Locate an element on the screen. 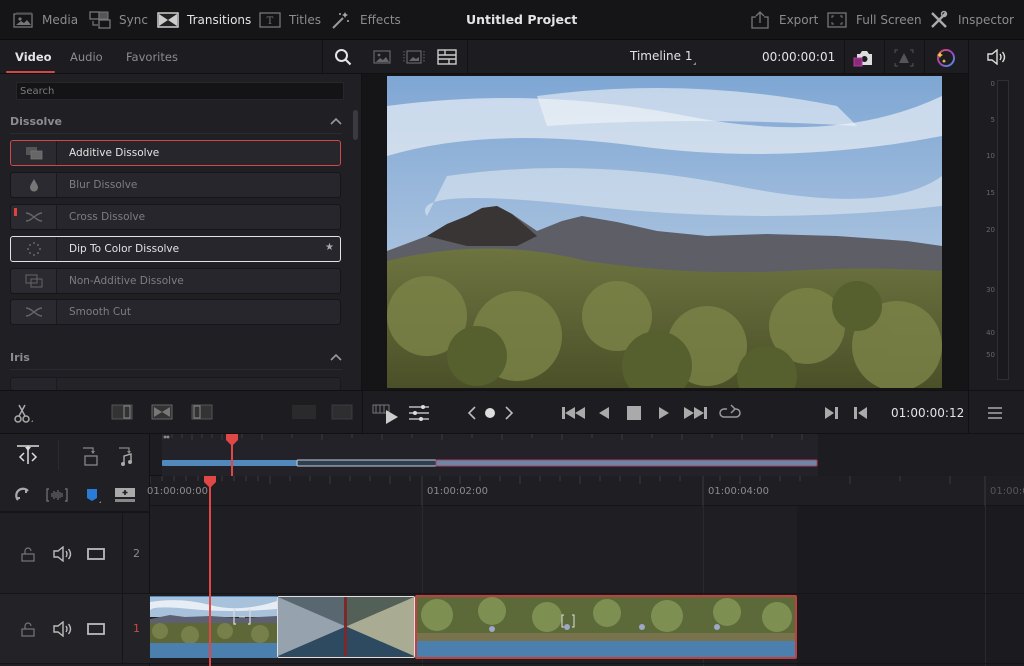 The width and height of the screenshot is (1024, 666). go-to-end-icon is located at coordinates (695, 413).